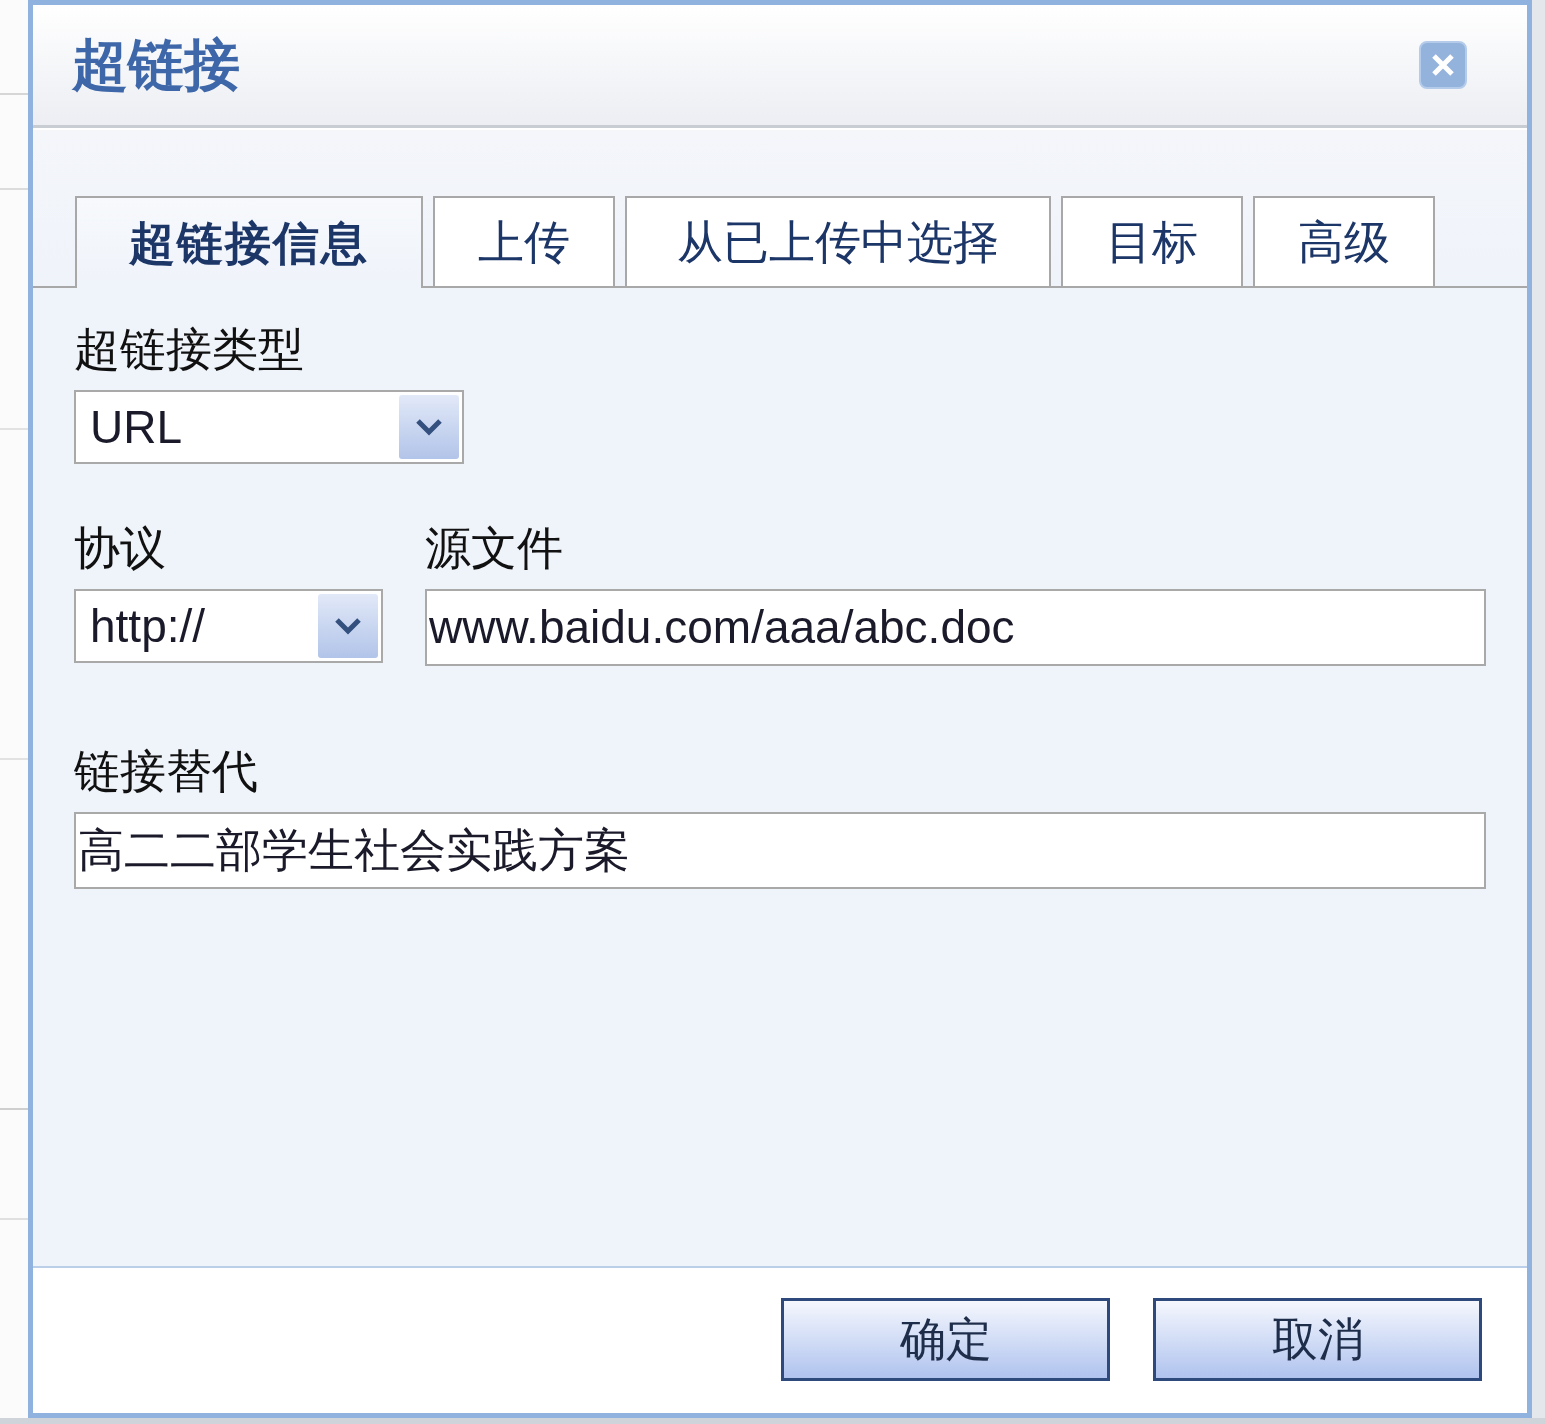  I want to click on dialog-title: 超链接, so click(156, 65).